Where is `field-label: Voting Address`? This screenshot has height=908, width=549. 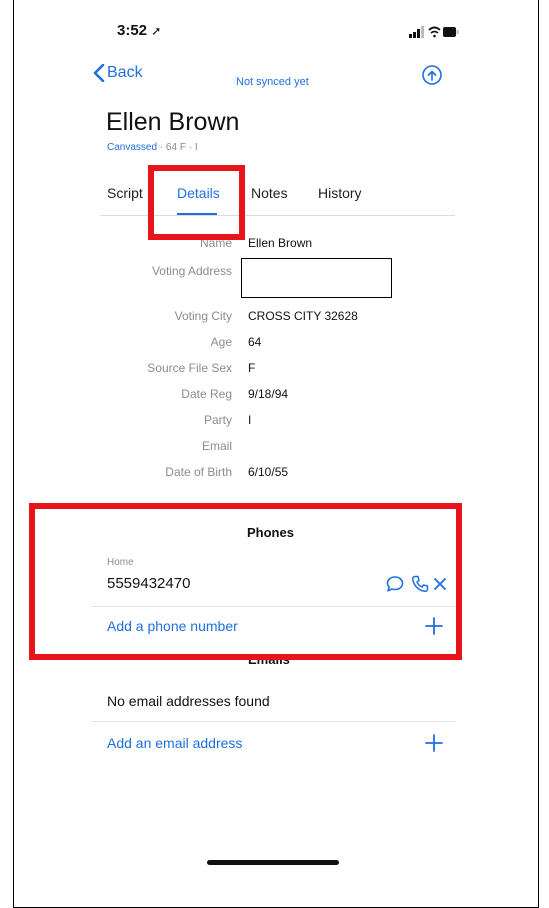 field-label: Voting Address is located at coordinates (191, 271).